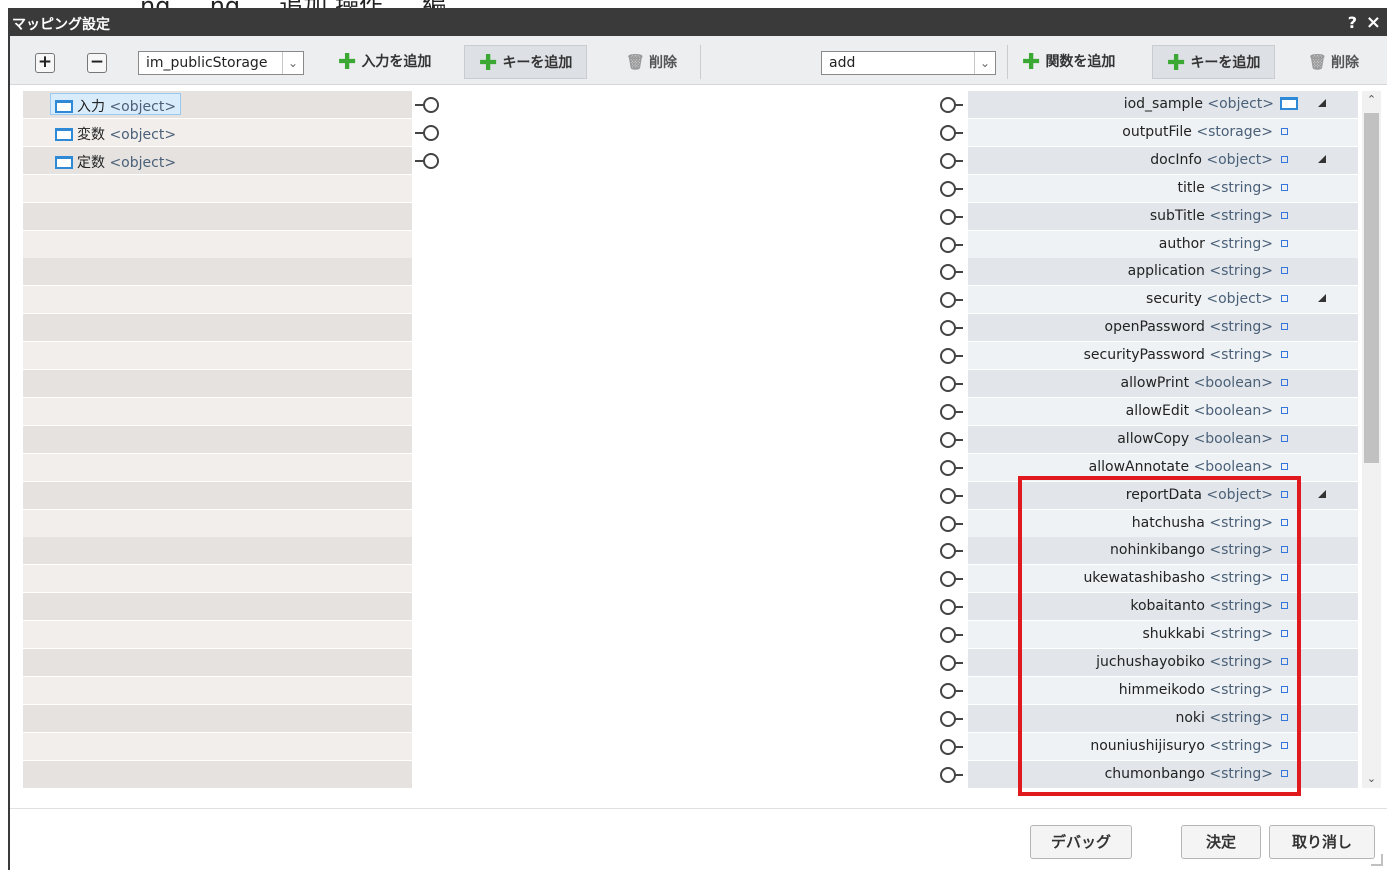 The image size is (1387, 870). What do you see at coordinates (1233, 188) in the screenshot?
I see `right-tree-node: title <string>` at bounding box center [1233, 188].